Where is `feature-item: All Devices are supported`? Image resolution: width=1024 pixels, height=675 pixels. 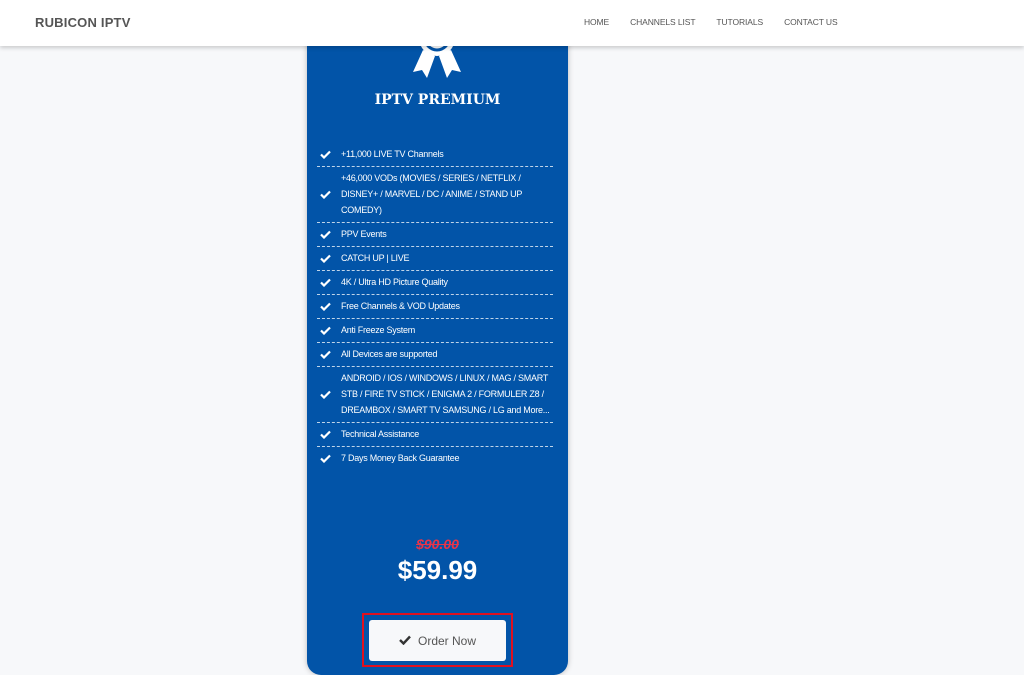 feature-item: All Devices are supported is located at coordinates (435, 355).